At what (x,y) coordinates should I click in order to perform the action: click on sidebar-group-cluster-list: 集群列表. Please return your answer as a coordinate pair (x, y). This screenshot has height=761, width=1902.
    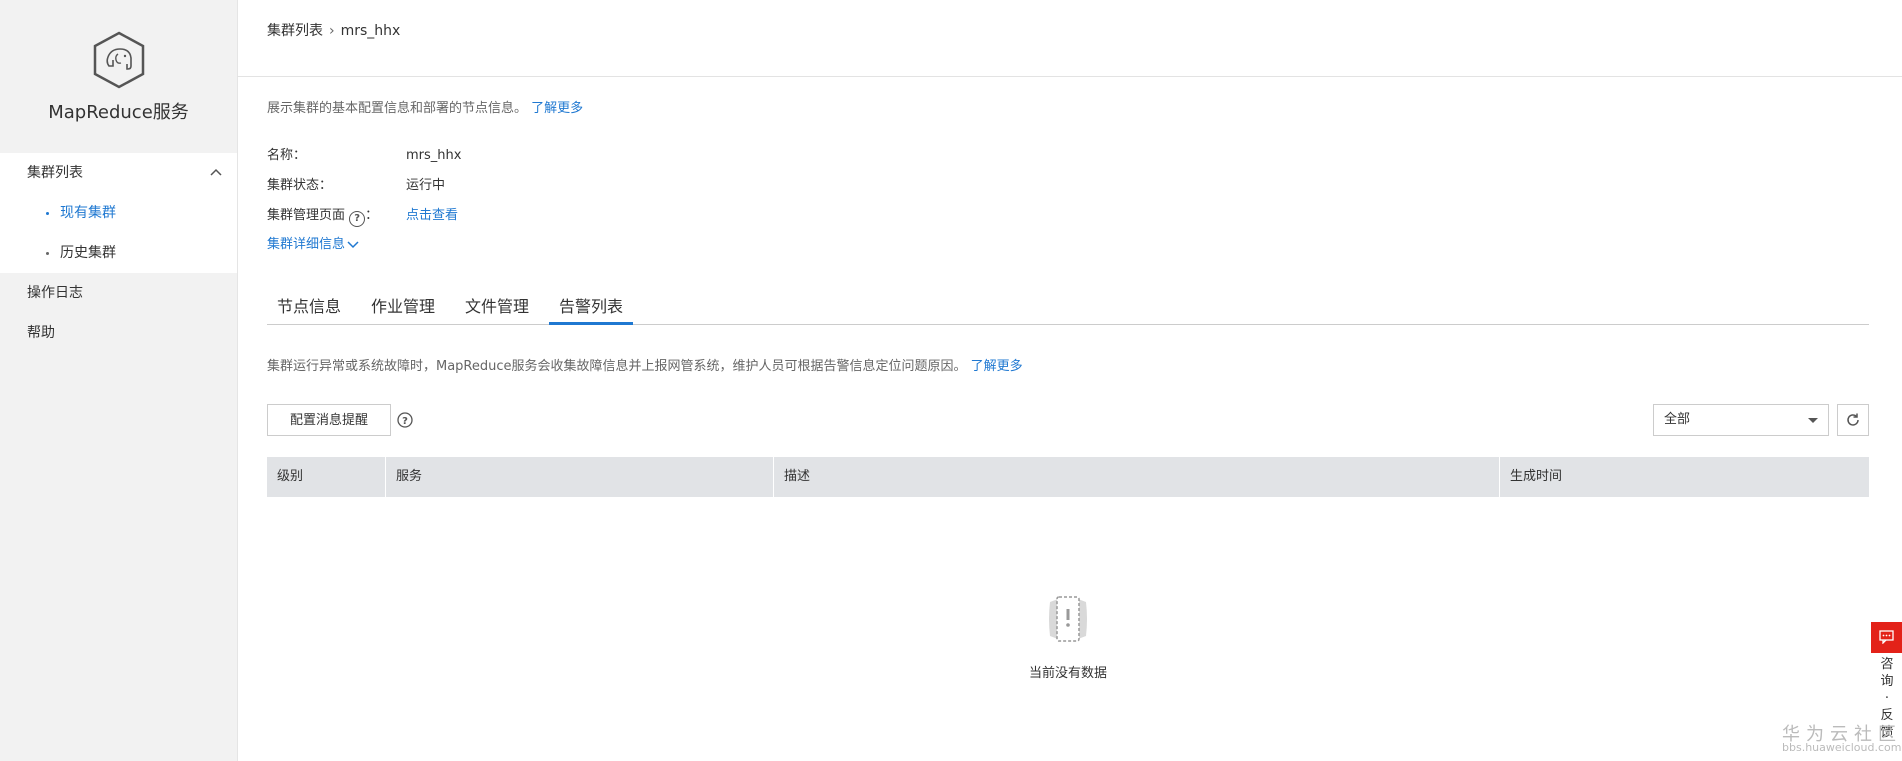
    Looking at the image, I should click on (118, 173).